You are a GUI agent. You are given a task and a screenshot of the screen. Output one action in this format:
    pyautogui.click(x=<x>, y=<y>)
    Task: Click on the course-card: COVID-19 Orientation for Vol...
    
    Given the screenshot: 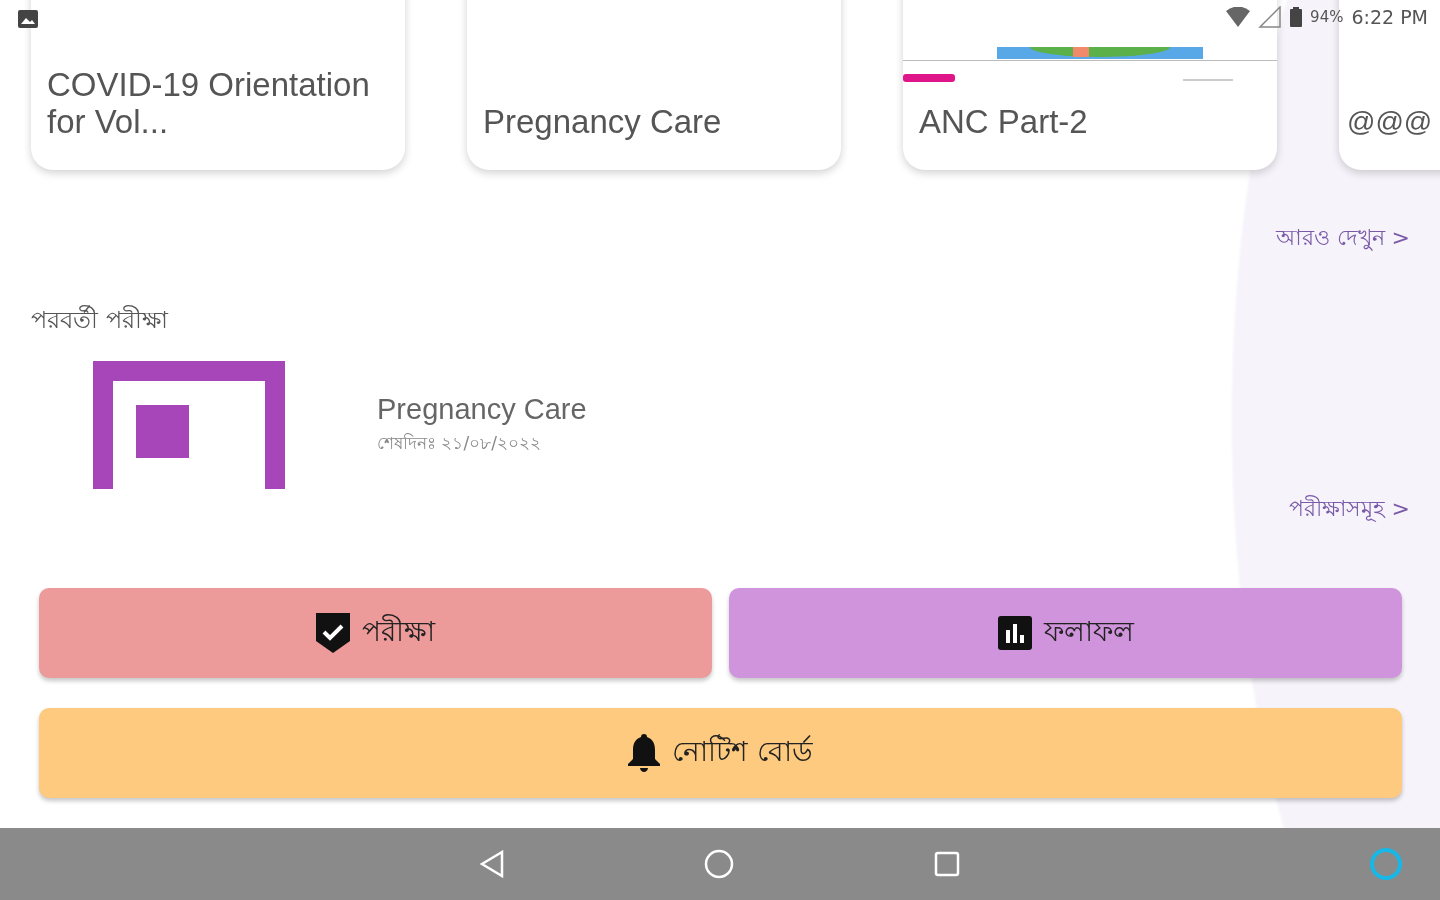 What is the action you would take?
    pyautogui.click(x=218, y=85)
    